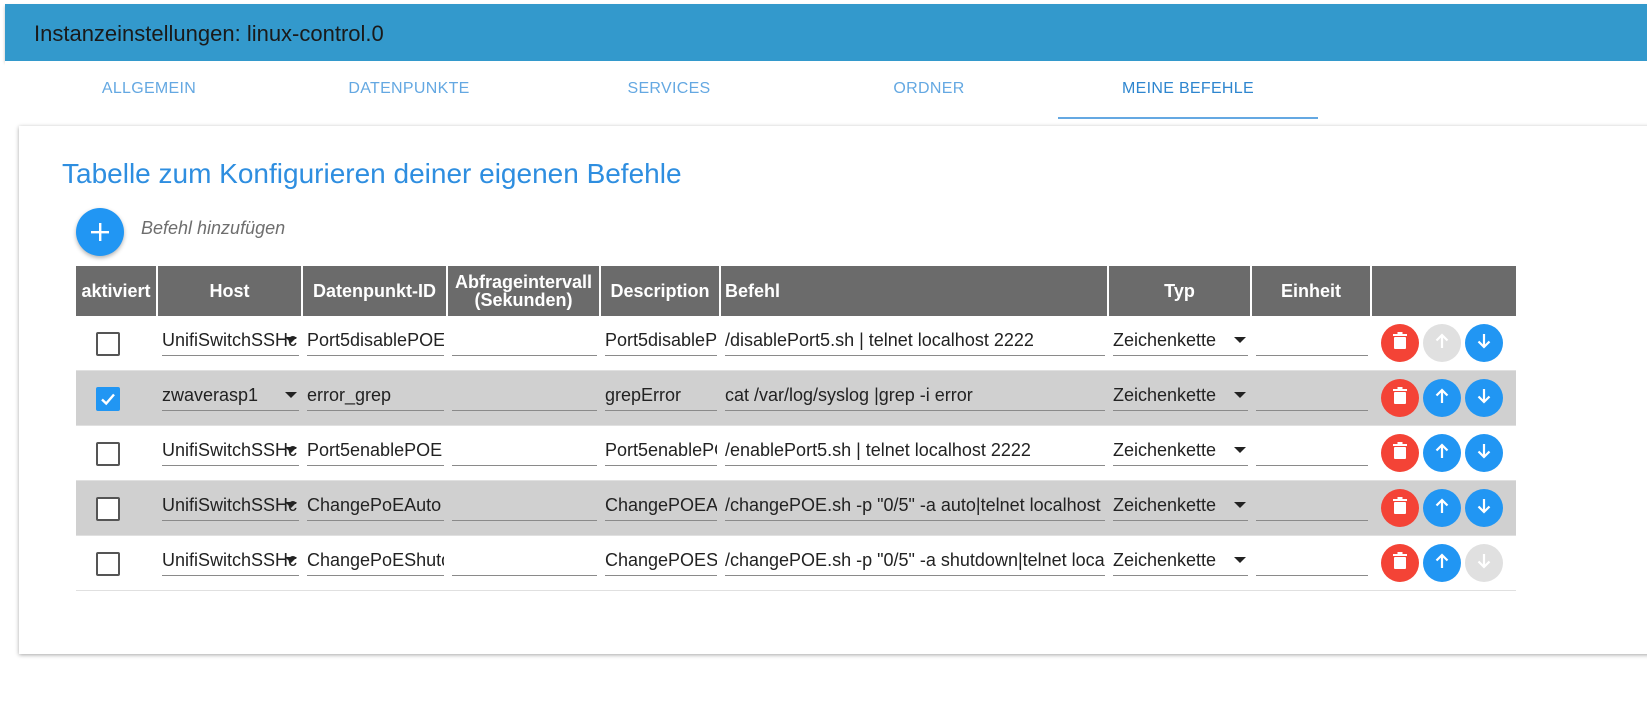  I want to click on header-aktiviert: aktiviert, so click(117, 291).